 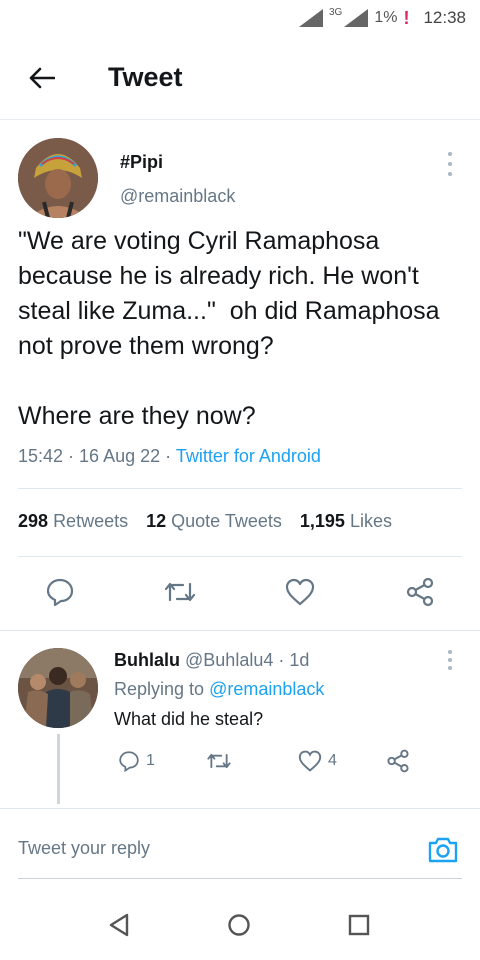 I want to click on camera-icon, so click(x=443, y=850).